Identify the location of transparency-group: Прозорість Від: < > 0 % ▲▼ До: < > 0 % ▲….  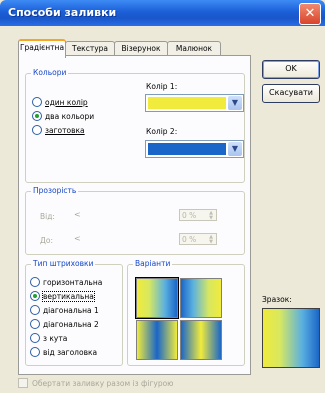
(135, 220).